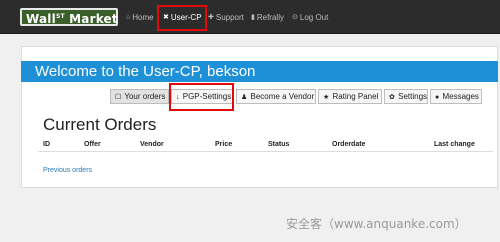 The height and width of the screenshot is (242, 500). I want to click on tab-rating-panel: ★ Rating Panel, so click(350, 96).